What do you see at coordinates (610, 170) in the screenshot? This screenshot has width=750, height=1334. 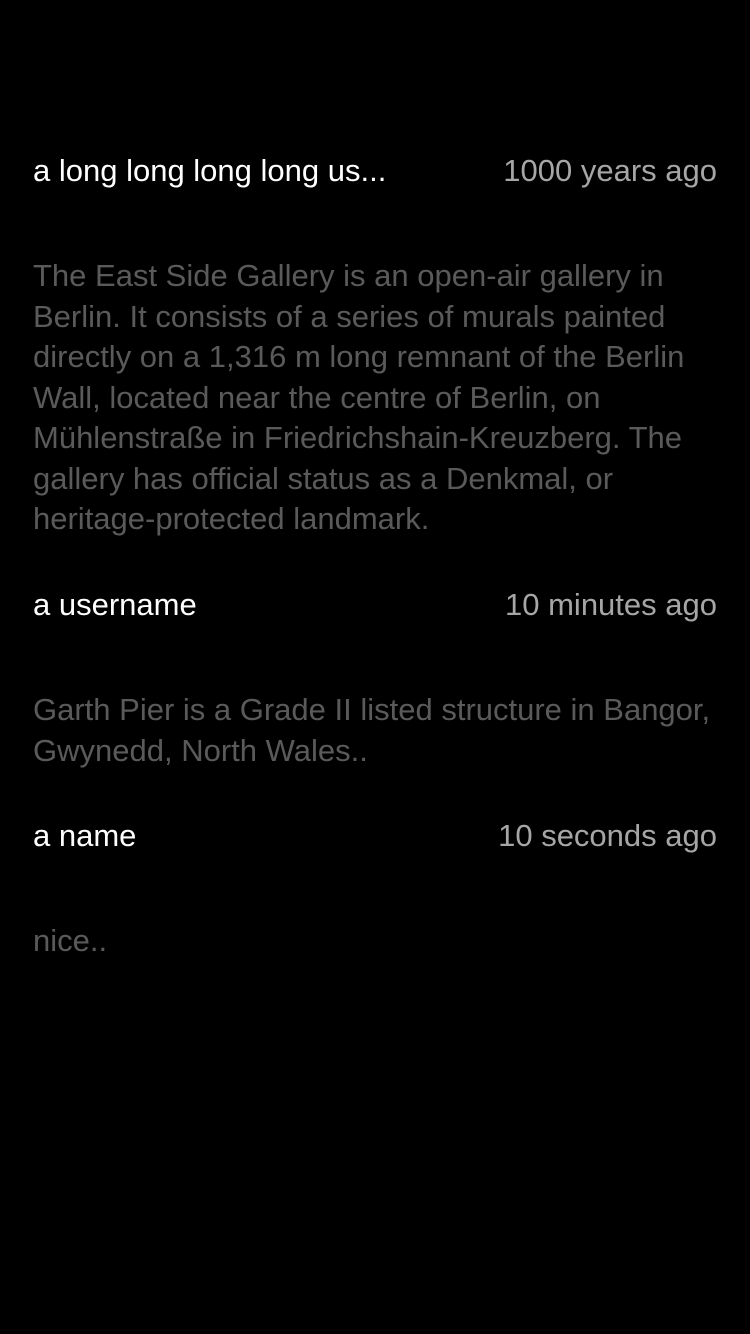 I see `comment-timestamp: 1000 years ago` at bounding box center [610, 170].